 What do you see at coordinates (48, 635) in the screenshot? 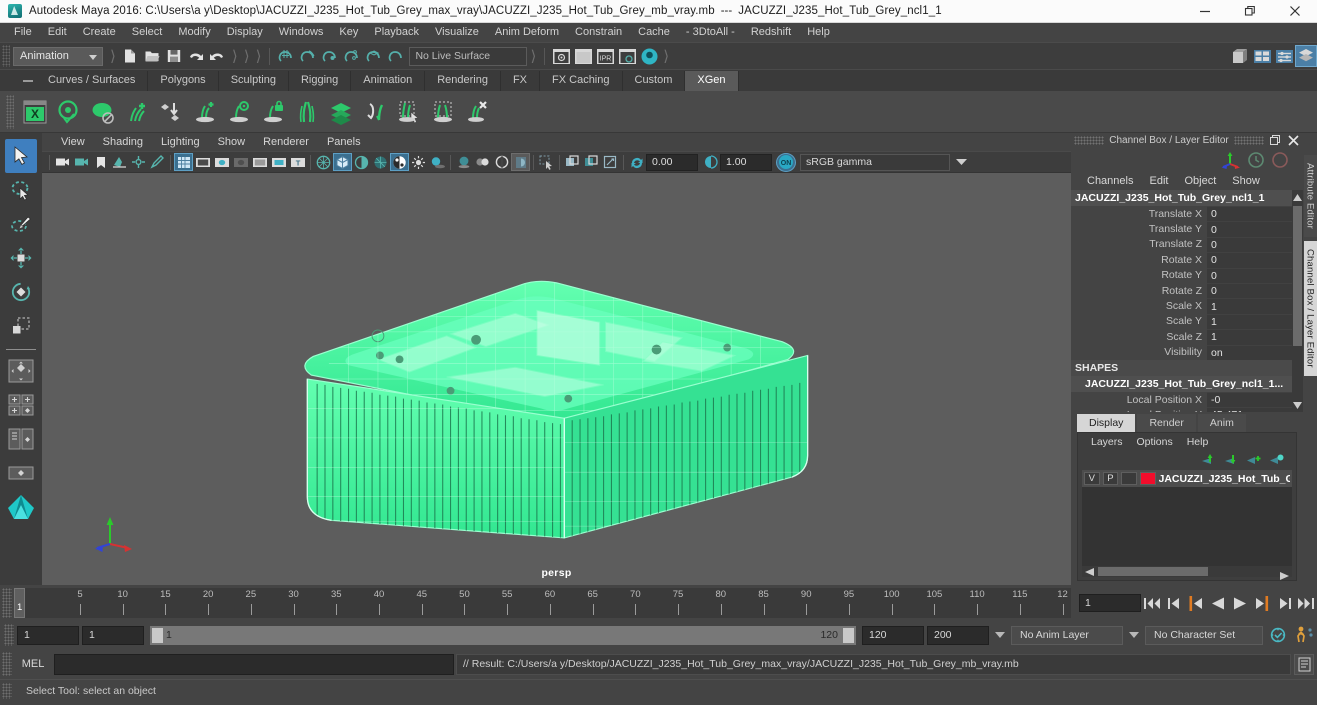
I see `animation-start-field: 1` at bounding box center [48, 635].